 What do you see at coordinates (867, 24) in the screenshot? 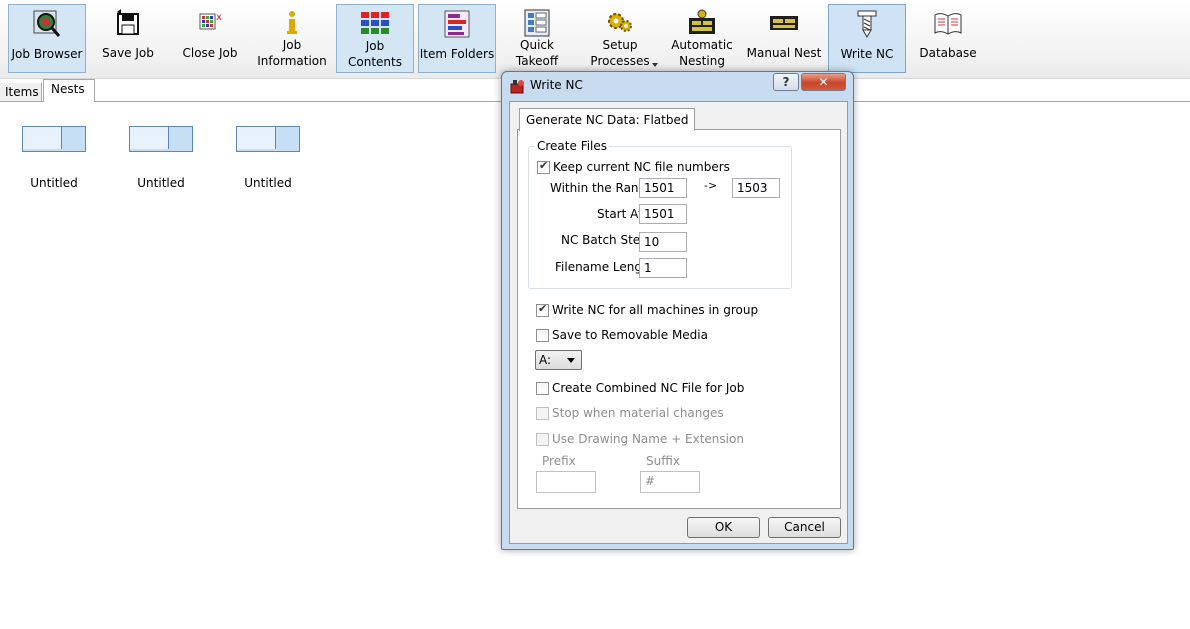
I see `drill-bit-icon` at bounding box center [867, 24].